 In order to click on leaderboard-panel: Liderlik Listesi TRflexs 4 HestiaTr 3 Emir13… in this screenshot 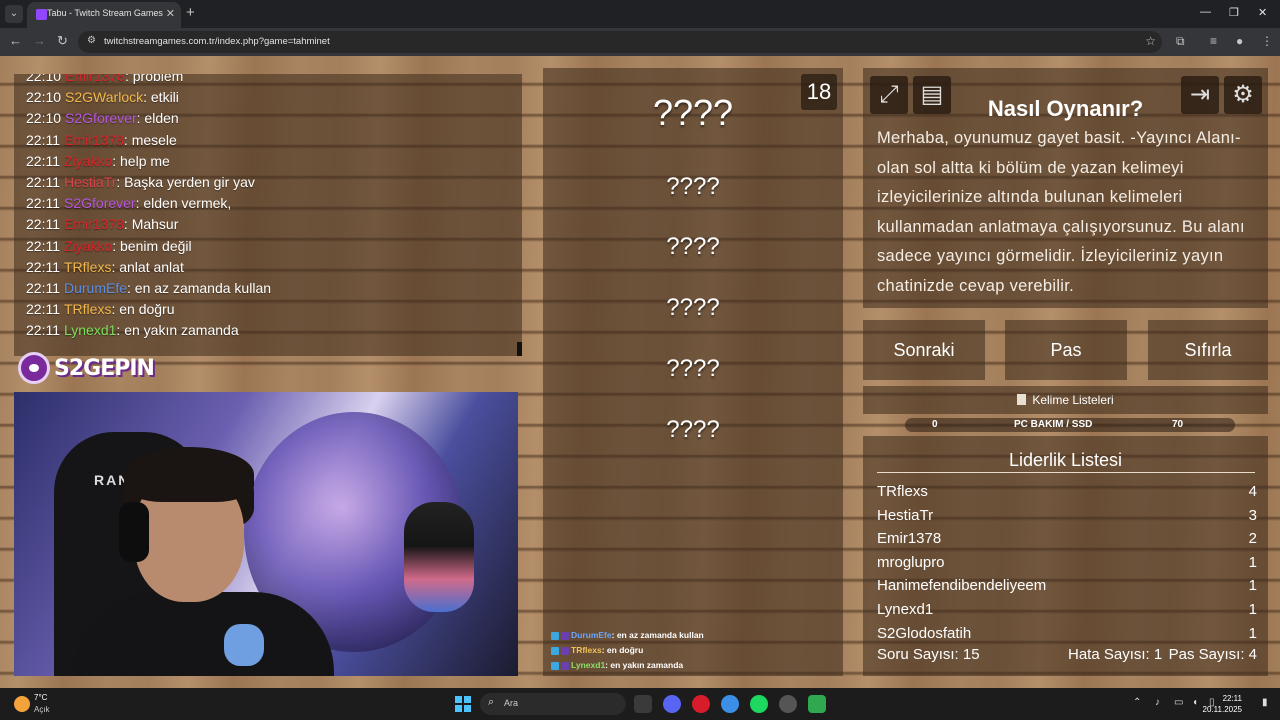, I will do `click(1065, 556)`.